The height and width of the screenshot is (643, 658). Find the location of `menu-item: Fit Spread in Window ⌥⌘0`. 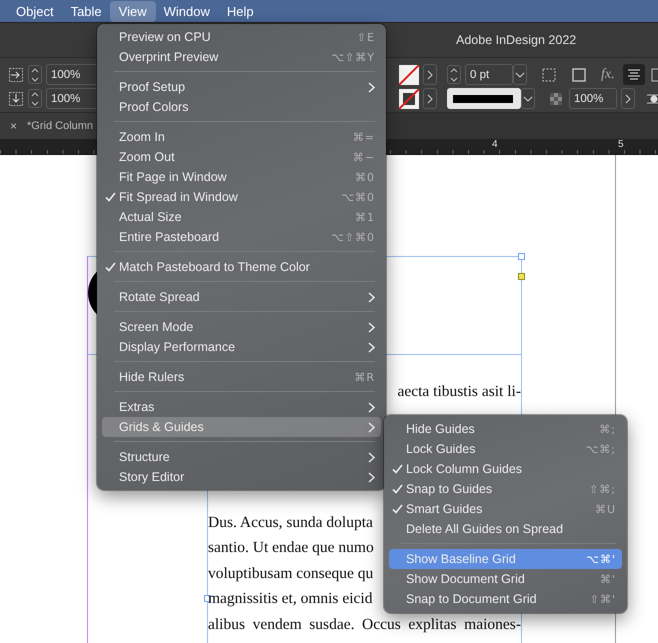

menu-item: Fit Spread in Window ⌥⌘0 is located at coordinates (241, 197).